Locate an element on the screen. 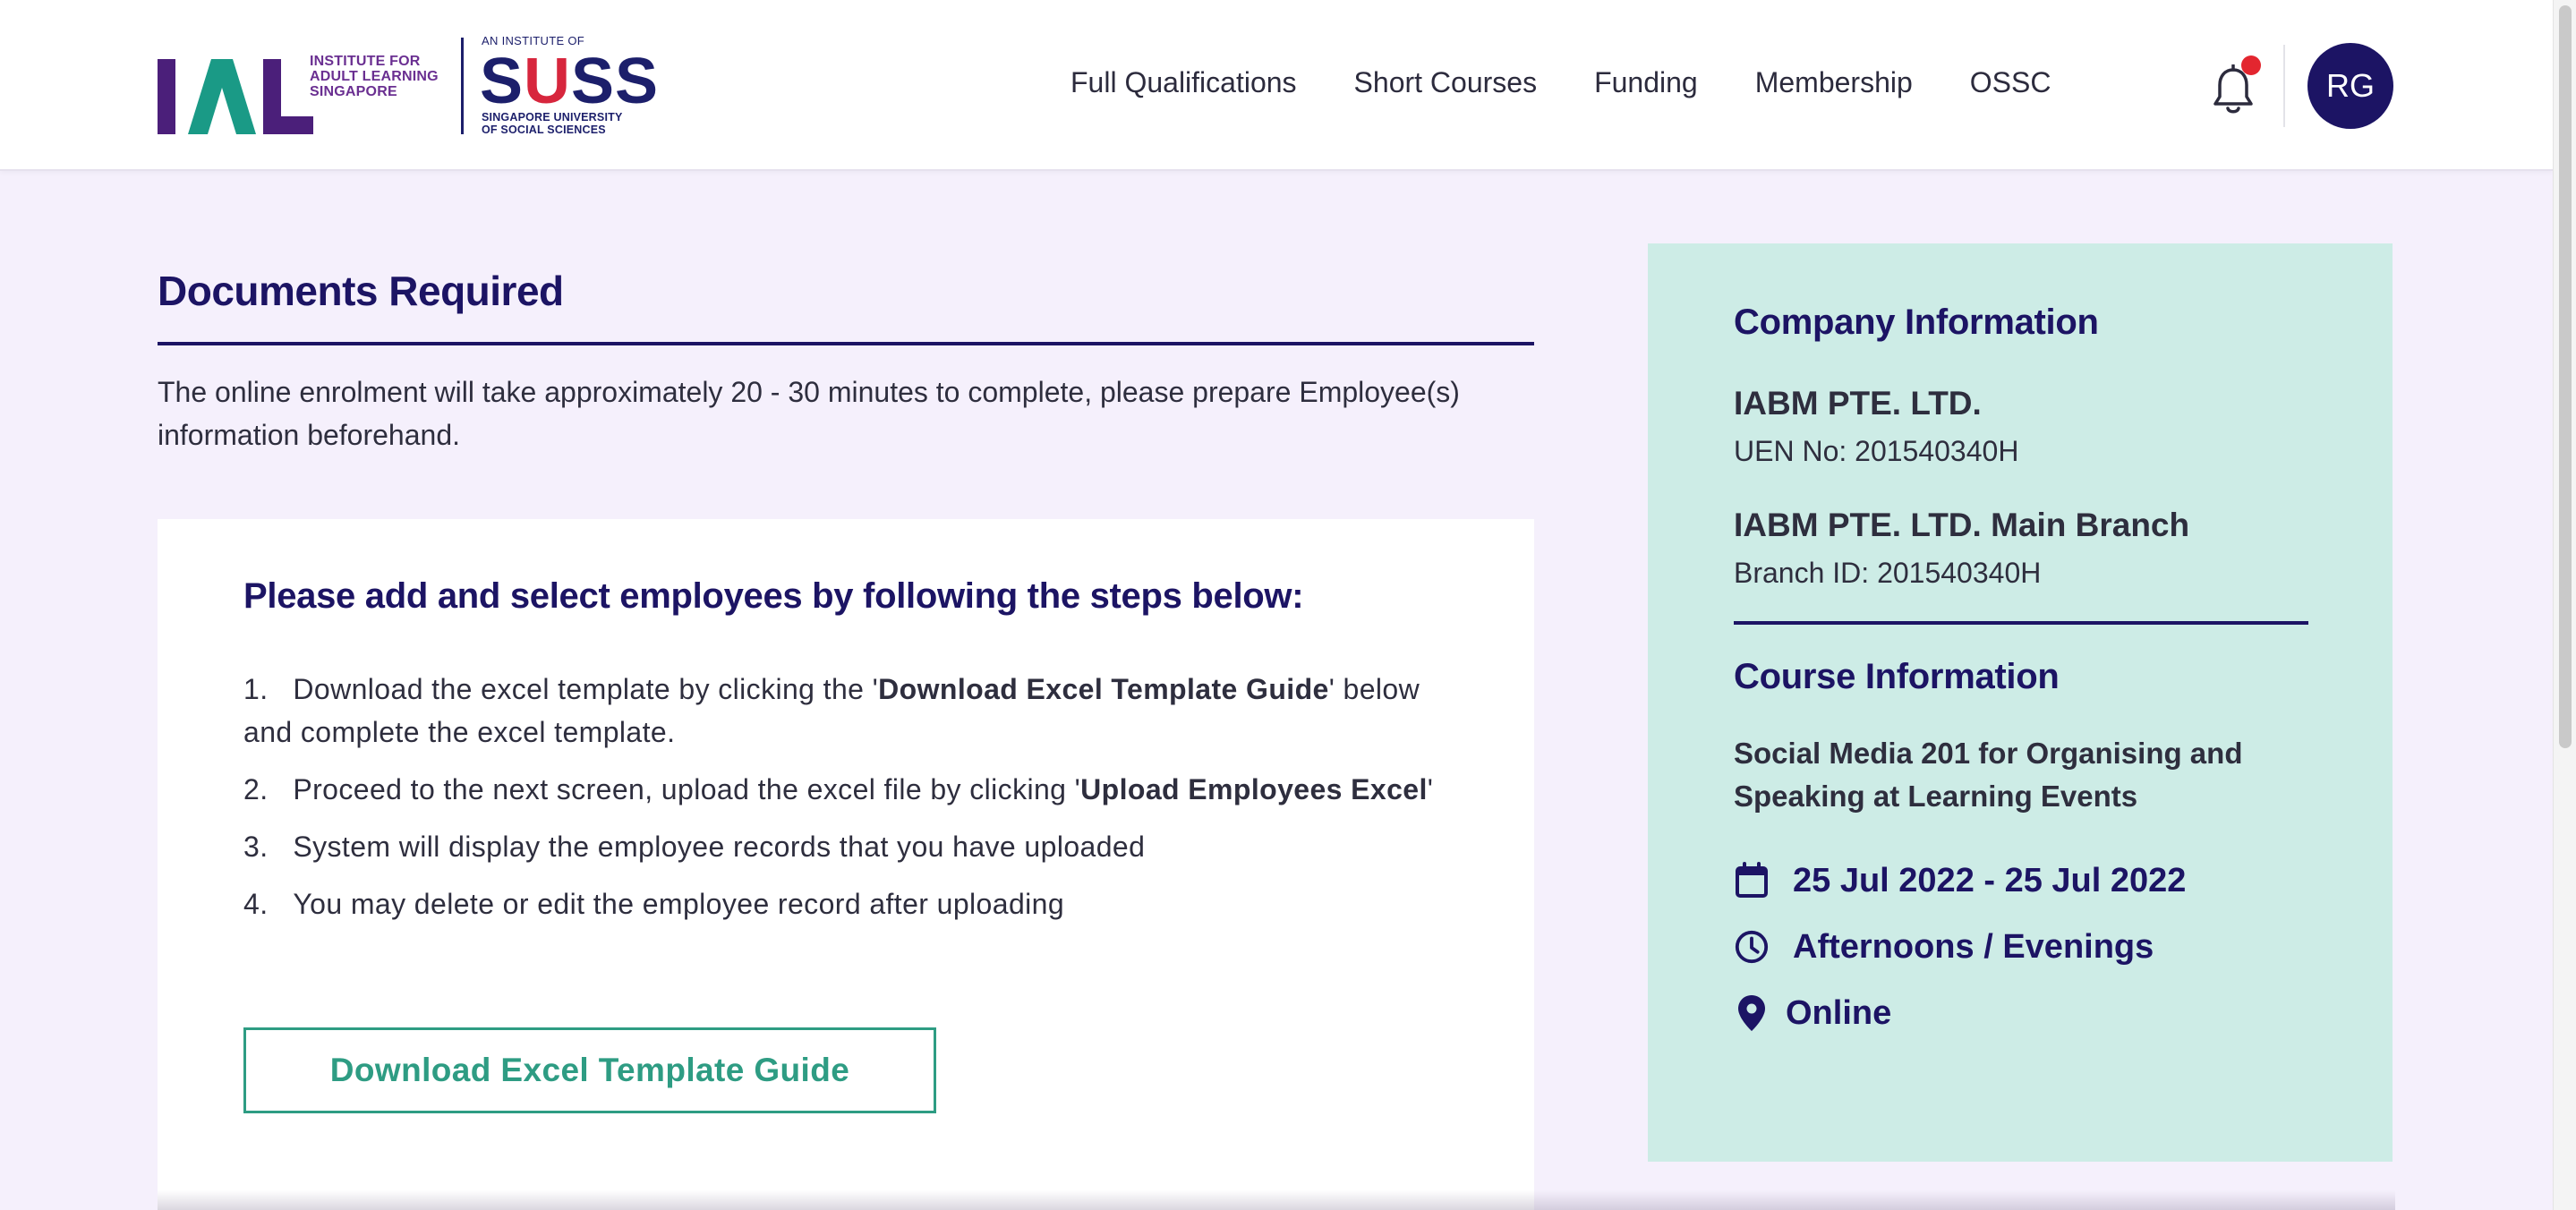  suss-university-text: SINGAPORE UNIVERSITY OF SOCIAL SCIENCES is located at coordinates (552, 123).